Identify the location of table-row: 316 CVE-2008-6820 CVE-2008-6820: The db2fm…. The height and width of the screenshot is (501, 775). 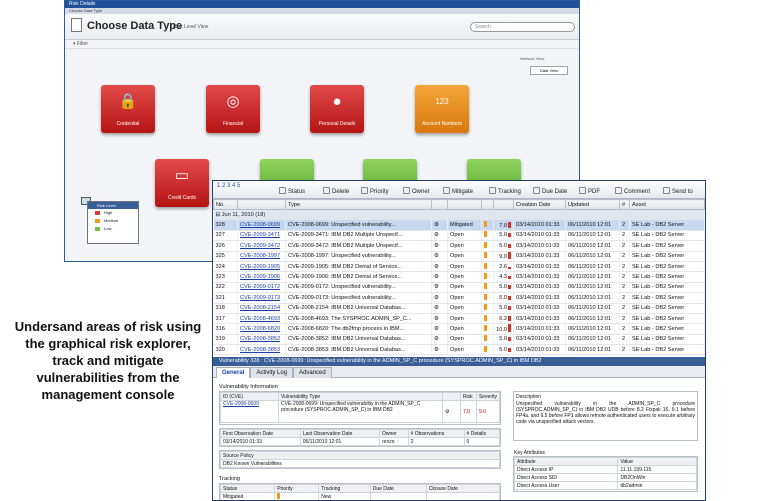
(459, 329).